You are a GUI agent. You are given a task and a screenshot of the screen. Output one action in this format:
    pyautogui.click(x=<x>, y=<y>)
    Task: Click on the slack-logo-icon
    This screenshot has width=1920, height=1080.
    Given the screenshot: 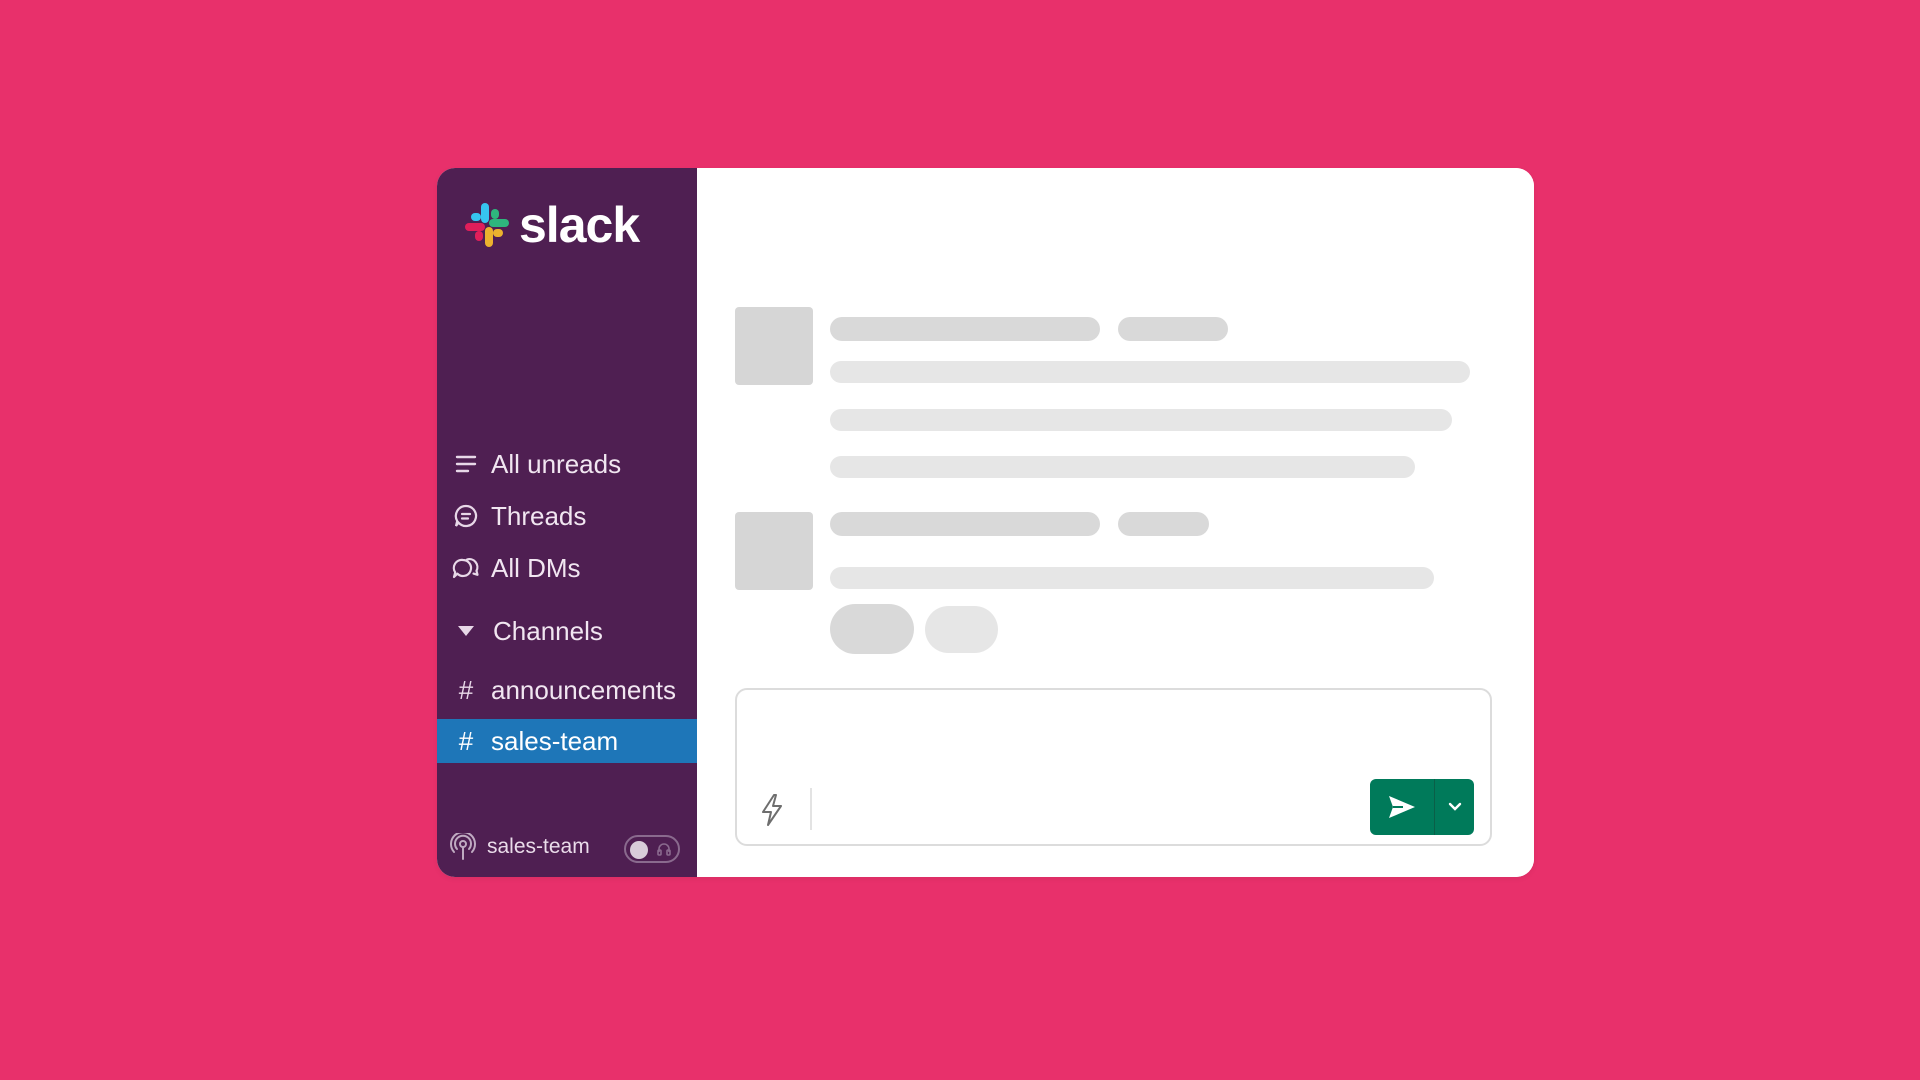 What is the action you would take?
    pyautogui.click(x=487, y=225)
    